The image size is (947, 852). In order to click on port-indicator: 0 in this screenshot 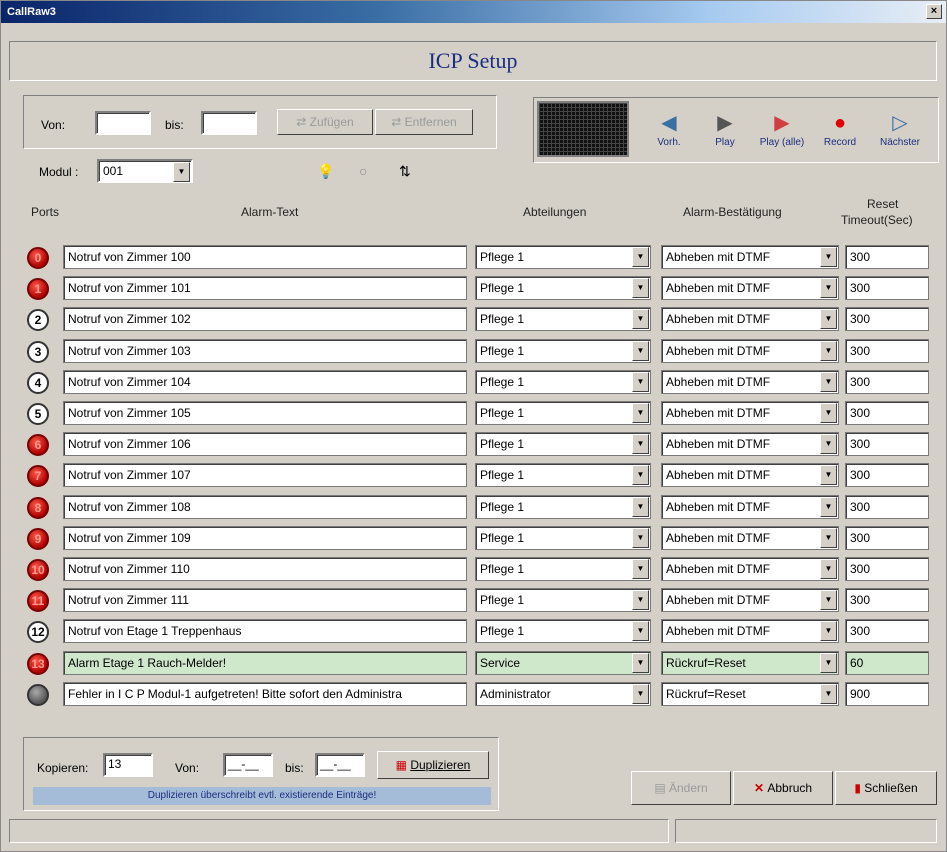, I will do `click(38, 258)`.